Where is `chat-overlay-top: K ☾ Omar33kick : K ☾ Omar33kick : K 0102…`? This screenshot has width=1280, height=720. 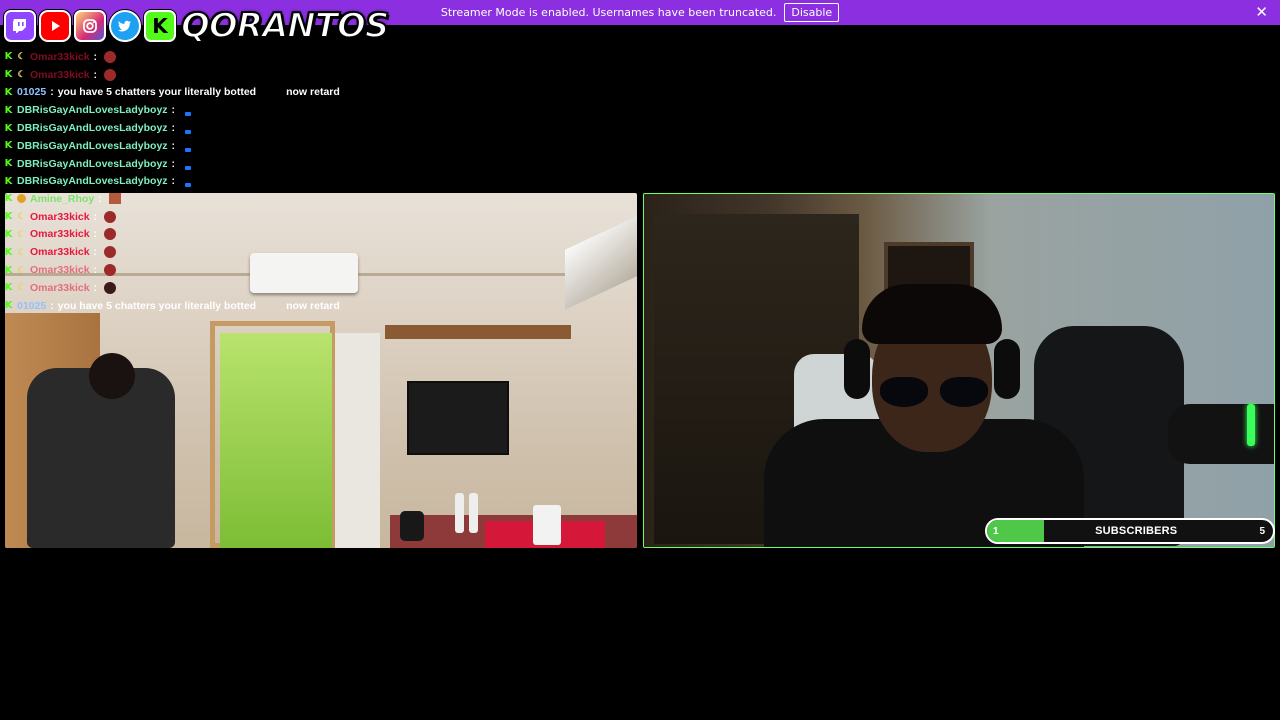
chat-overlay-top: K ☾ Omar33kick : K ☾ Omar33kick : K 0102… is located at coordinates (304, 119).